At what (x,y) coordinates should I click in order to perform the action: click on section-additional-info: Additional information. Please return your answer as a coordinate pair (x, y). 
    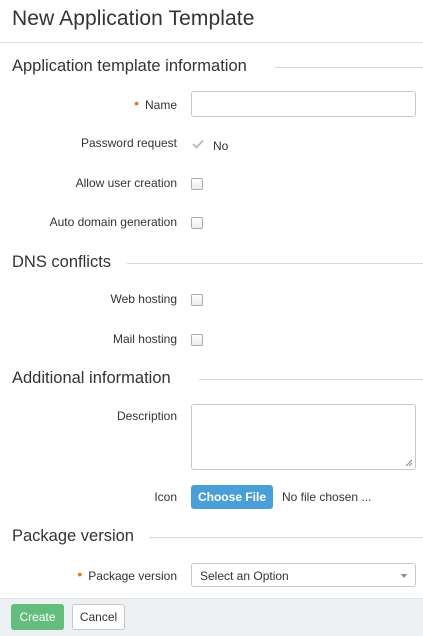
    Looking at the image, I should click on (217, 380).